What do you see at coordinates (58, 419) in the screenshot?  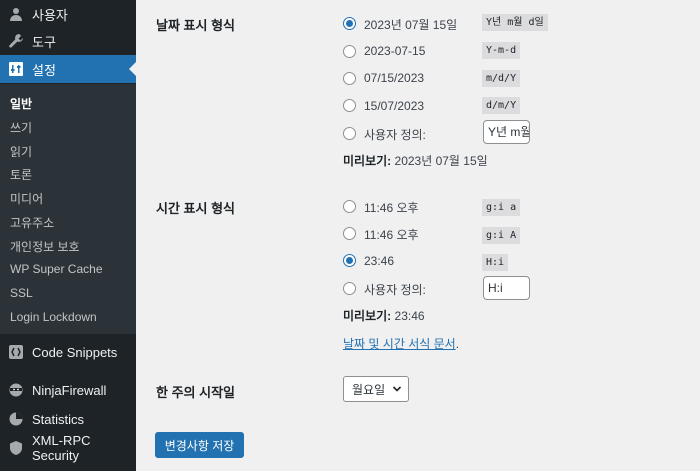 I see `menu-statistics-label: Statistics` at bounding box center [58, 419].